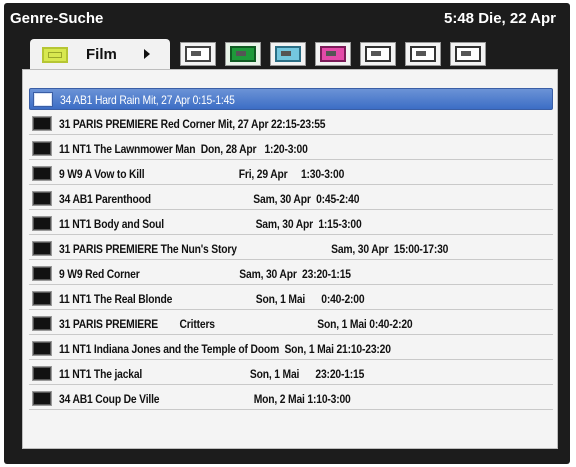 This screenshot has width=576, height=467. I want to click on result-row: 9 W9 Red Corner Sam, 30 Apr 23:20-1:15, so click(291, 274).